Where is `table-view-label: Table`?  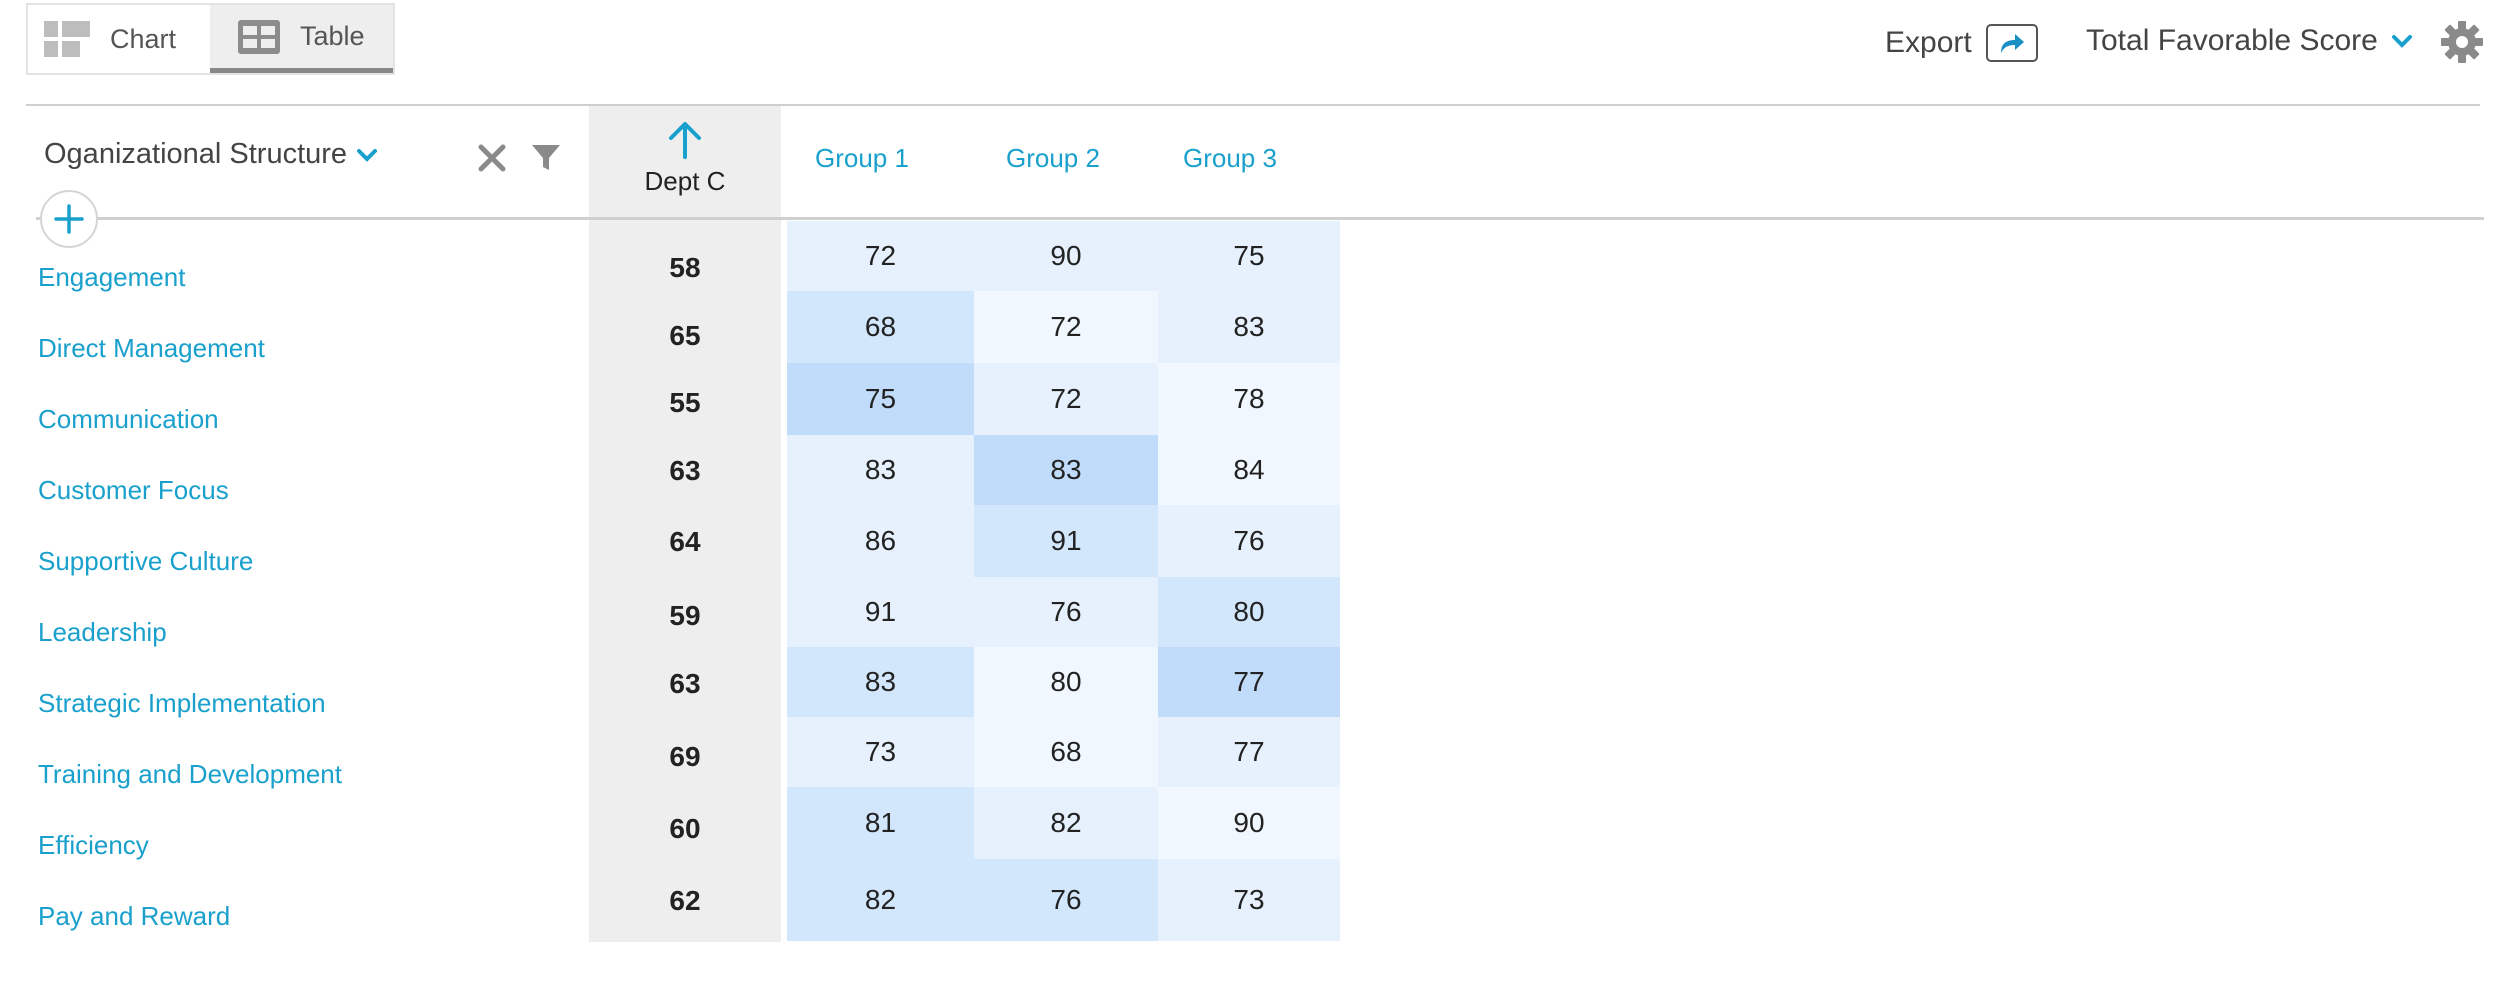
table-view-label: Table is located at coordinates (332, 36).